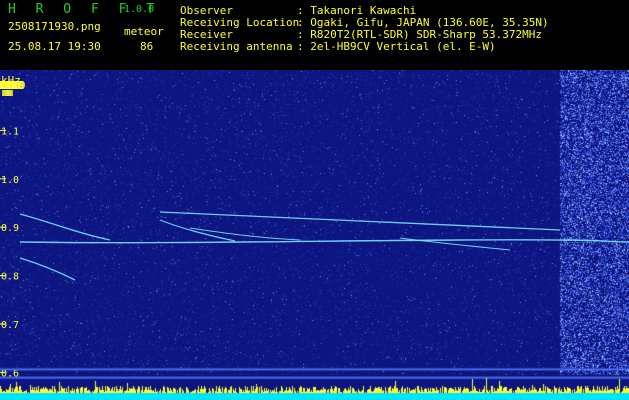 The height and width of the screenshot is (400, 629). I want to click on antenna-label: Receiving antenna, so click(236, 46).